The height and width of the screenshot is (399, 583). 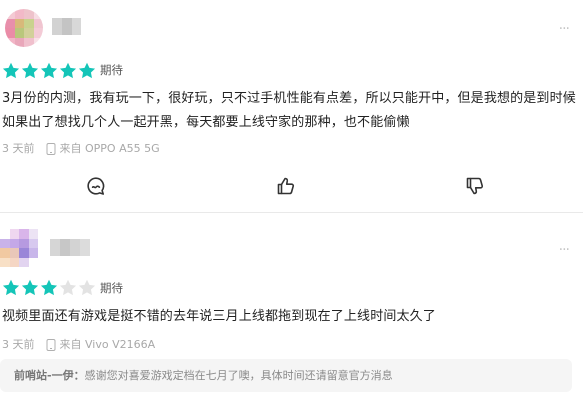 I want to click on reply-text: 感谢您对喜爱游戏定档在七月了噢，具体时间还请留意官方消息, so click(x=238, y=375).